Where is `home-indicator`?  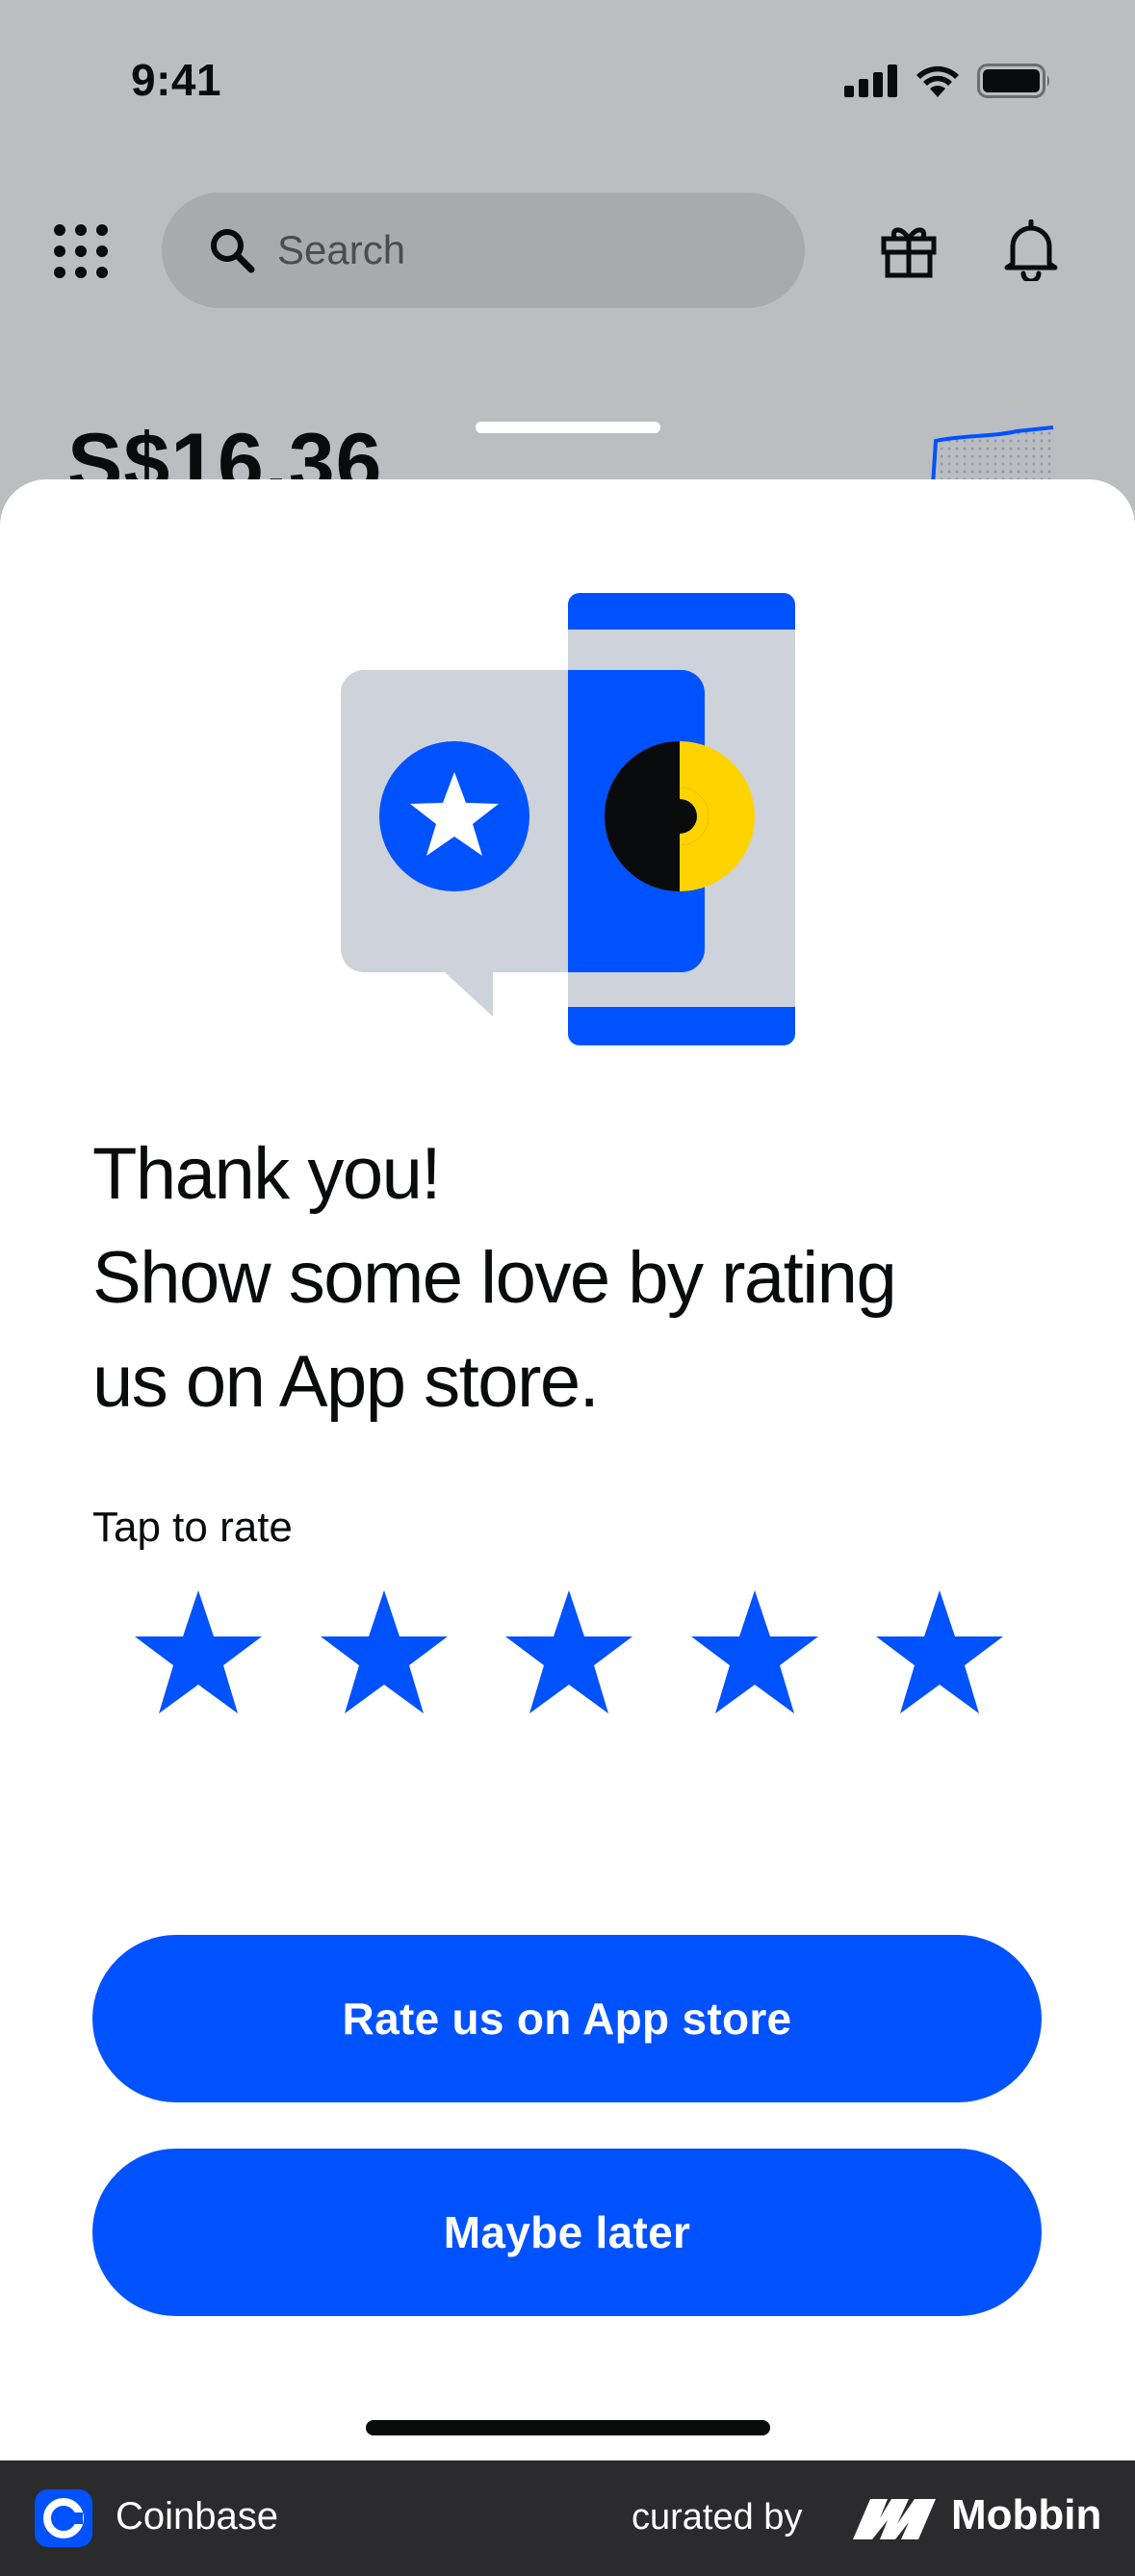
home-indicator is located at coordinates (568, 2427).